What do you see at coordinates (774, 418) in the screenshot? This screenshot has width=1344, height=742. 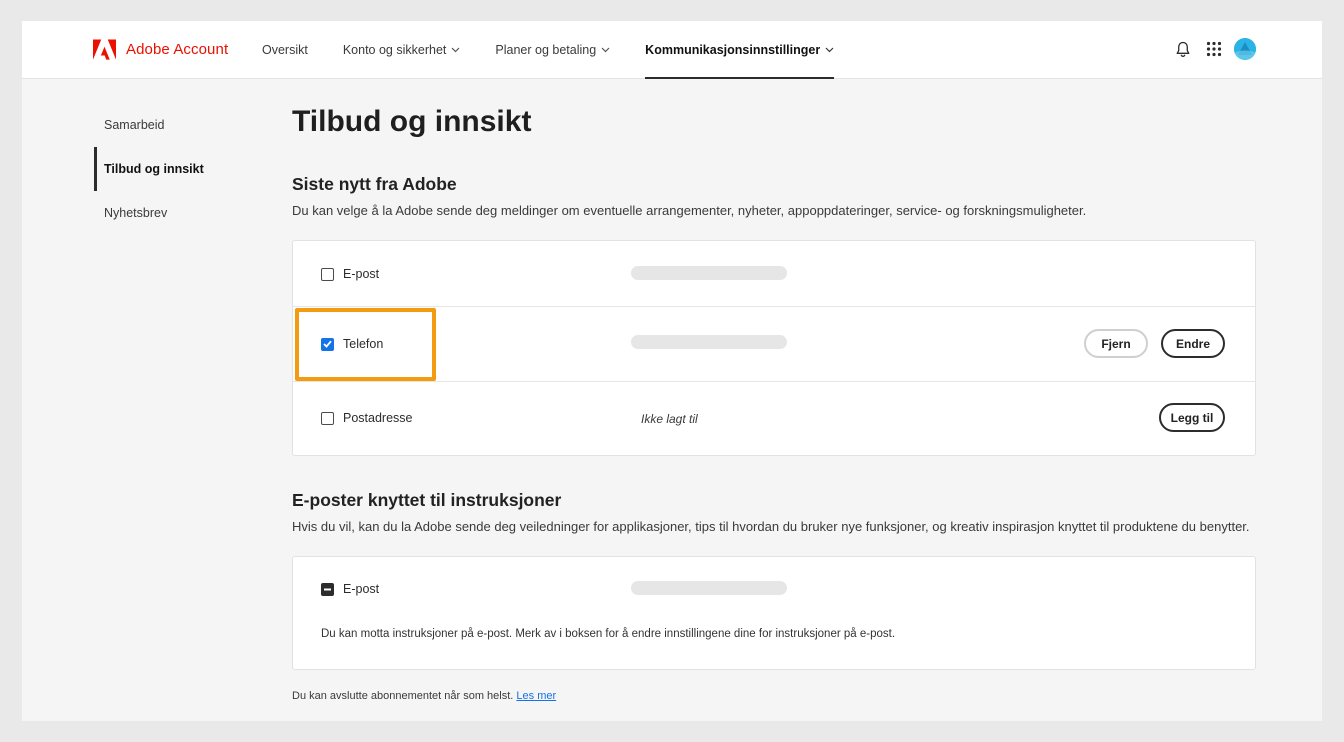 I see `pref-row-postal: Postadresse Ikke lagt til Legg til` at bounding box center [774, 418].